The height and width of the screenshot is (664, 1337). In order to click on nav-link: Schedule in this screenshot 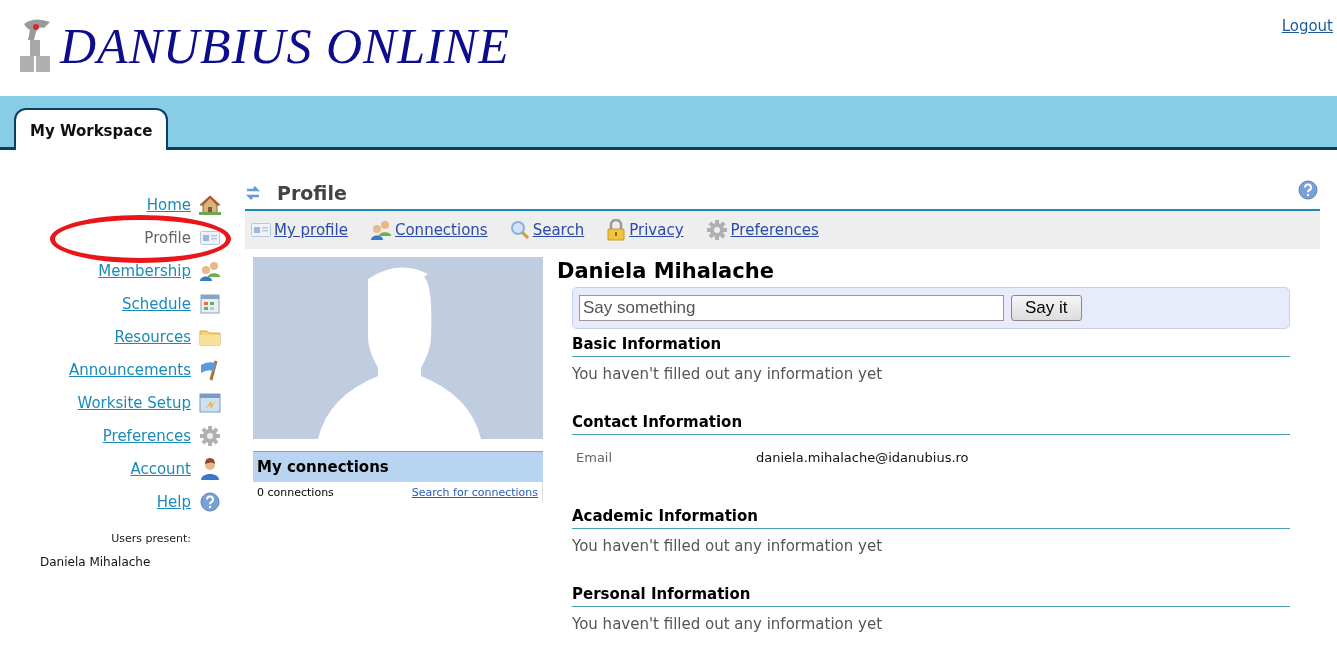, I will do `click(156, 303)`.